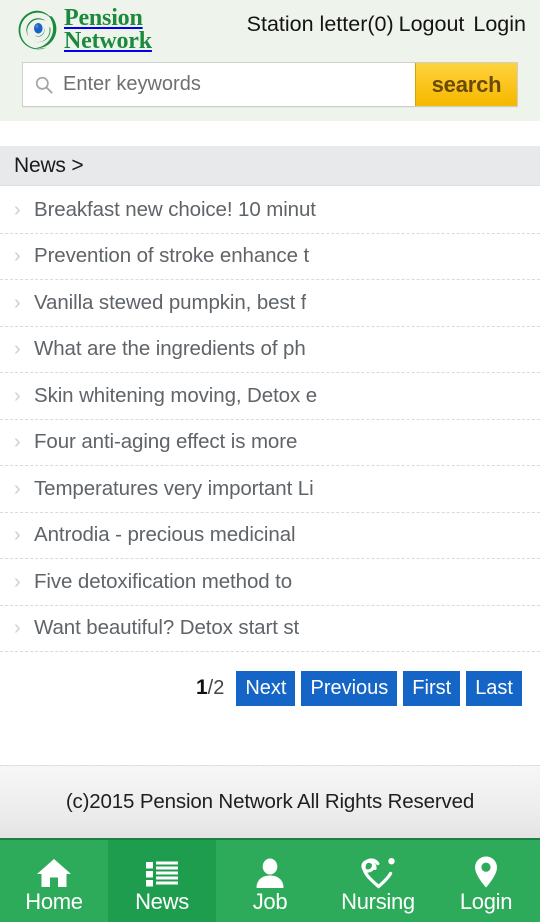  I want to click on list-item: › Temperatures very important Li, so click(270, 489).